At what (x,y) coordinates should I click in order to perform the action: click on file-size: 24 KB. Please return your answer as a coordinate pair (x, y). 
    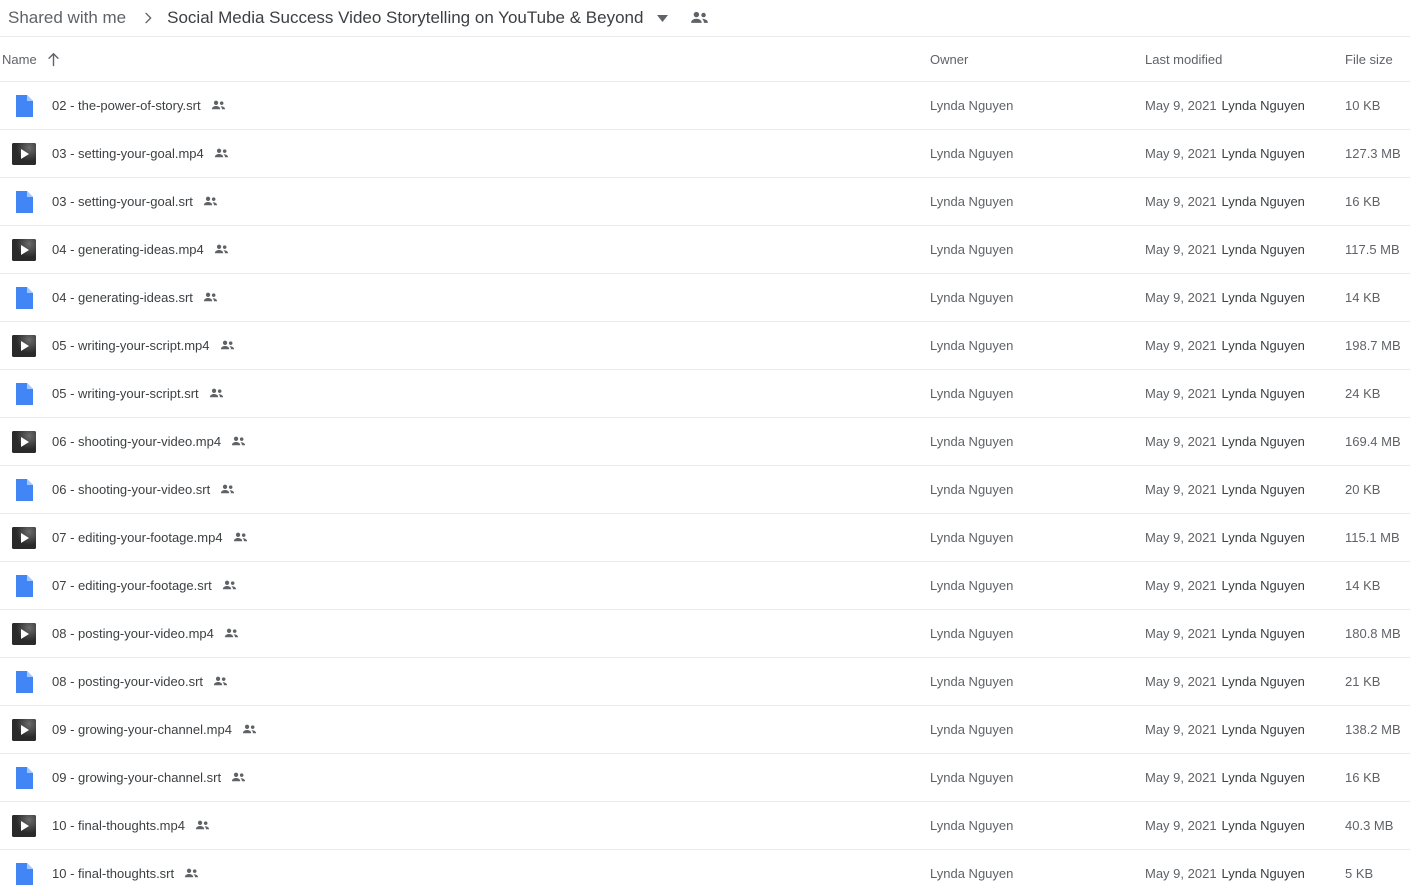
    Looking at the image, I should click on (1363, 393).